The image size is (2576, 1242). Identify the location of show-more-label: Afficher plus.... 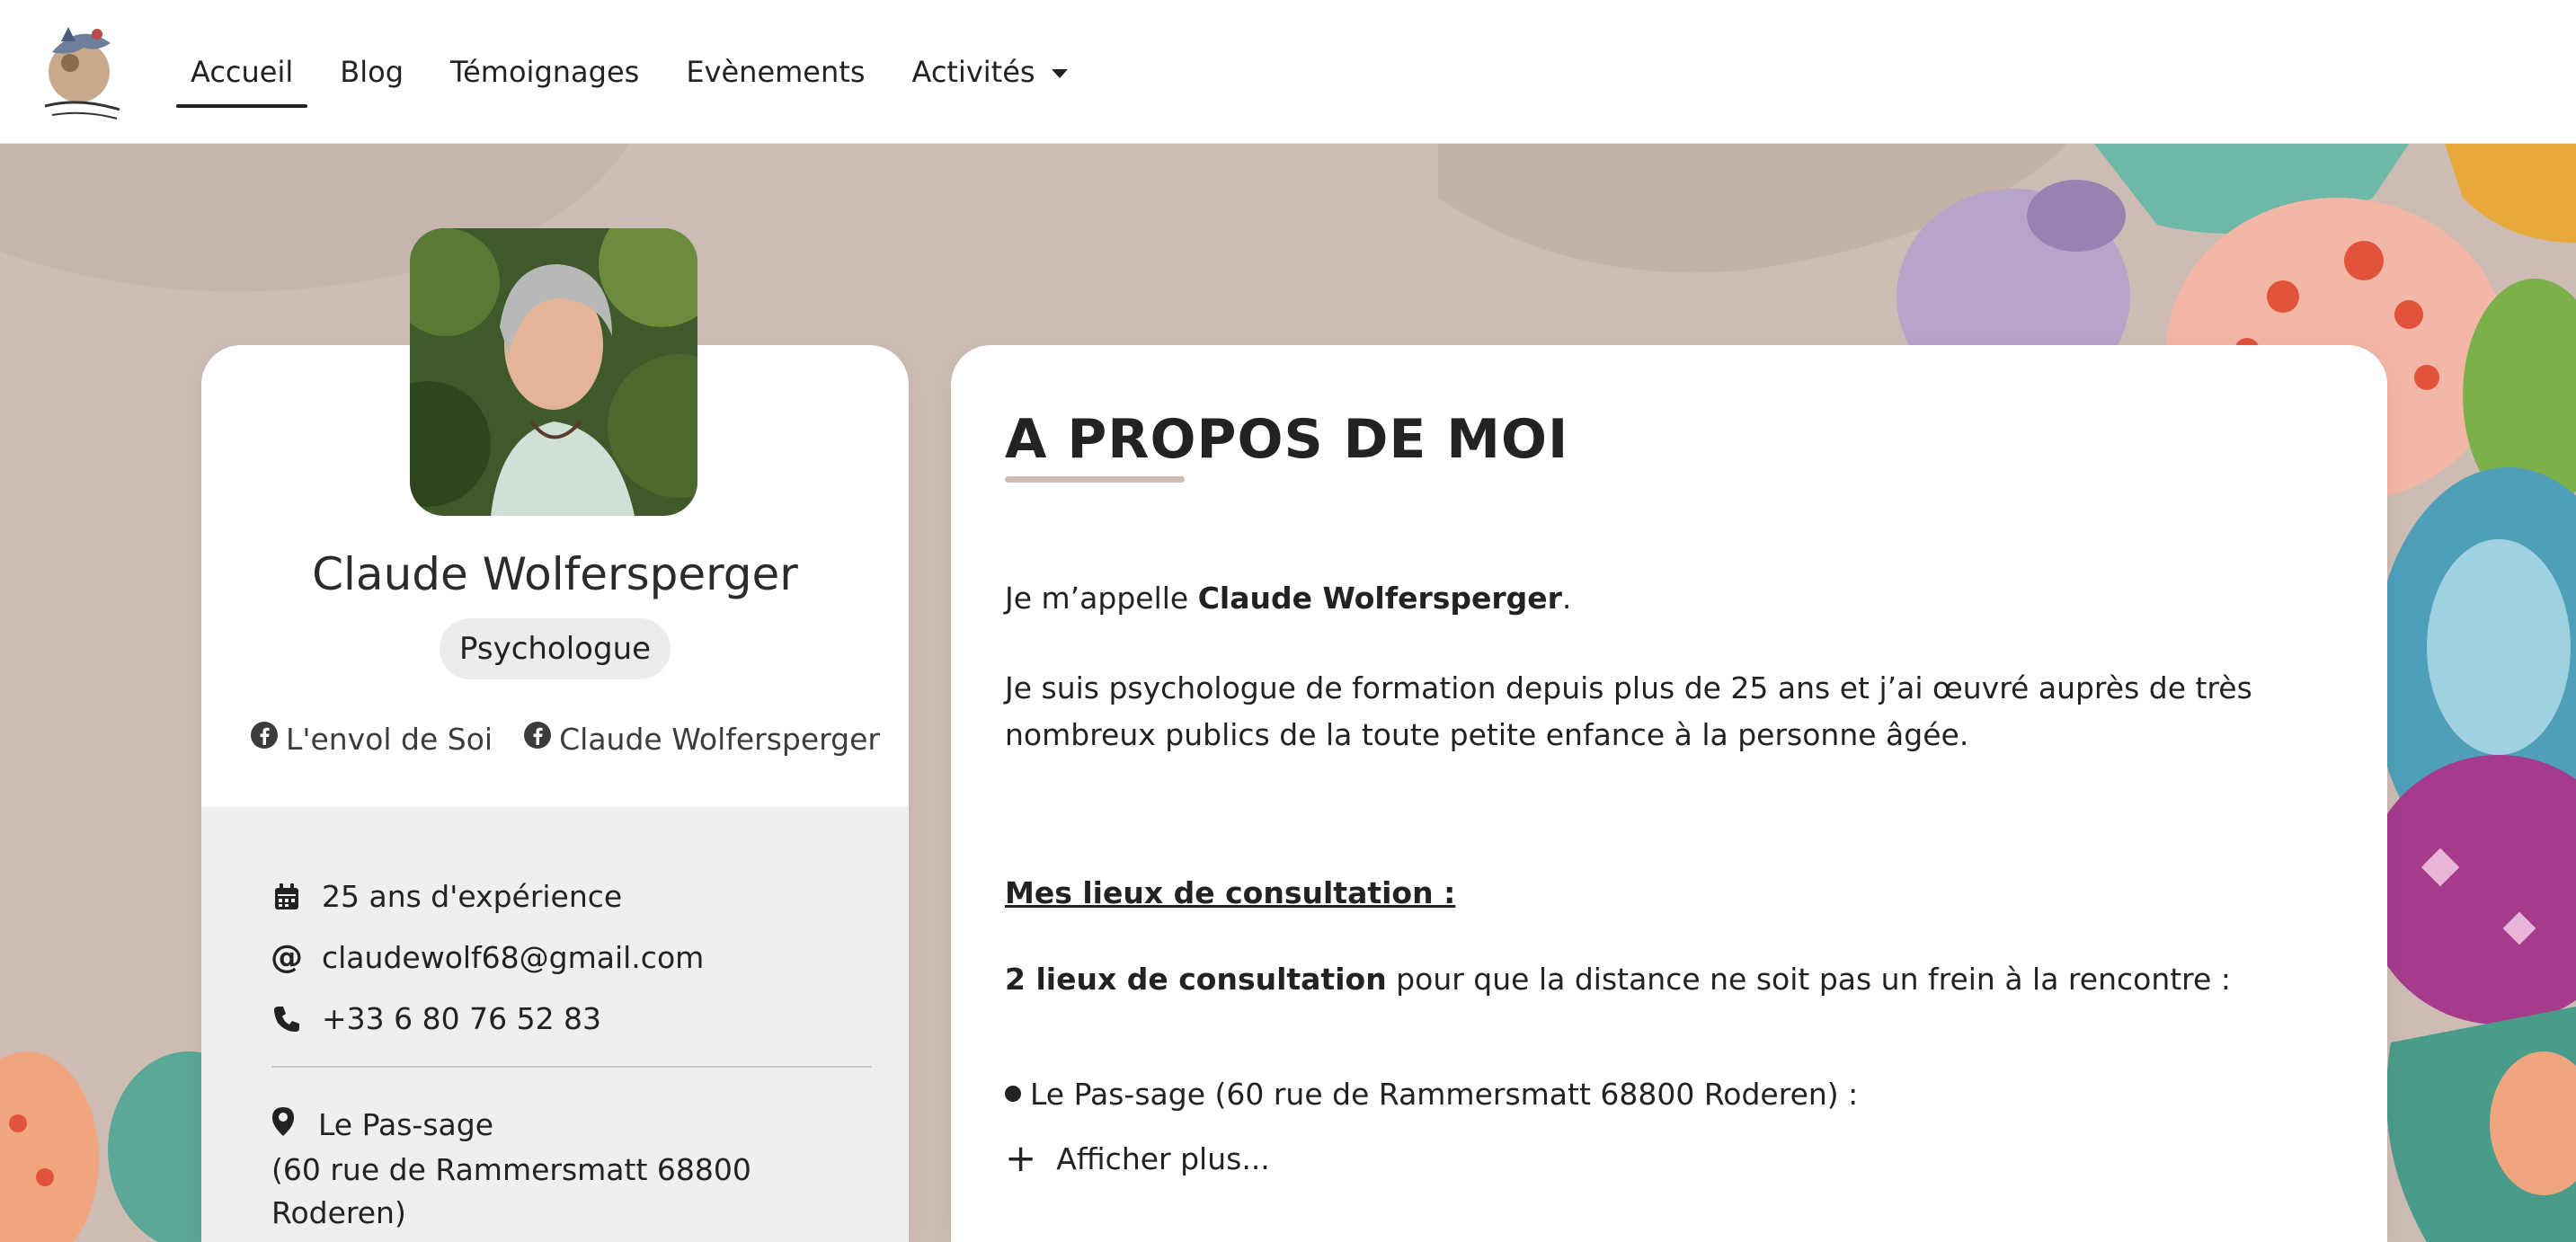
(1163, 1158).